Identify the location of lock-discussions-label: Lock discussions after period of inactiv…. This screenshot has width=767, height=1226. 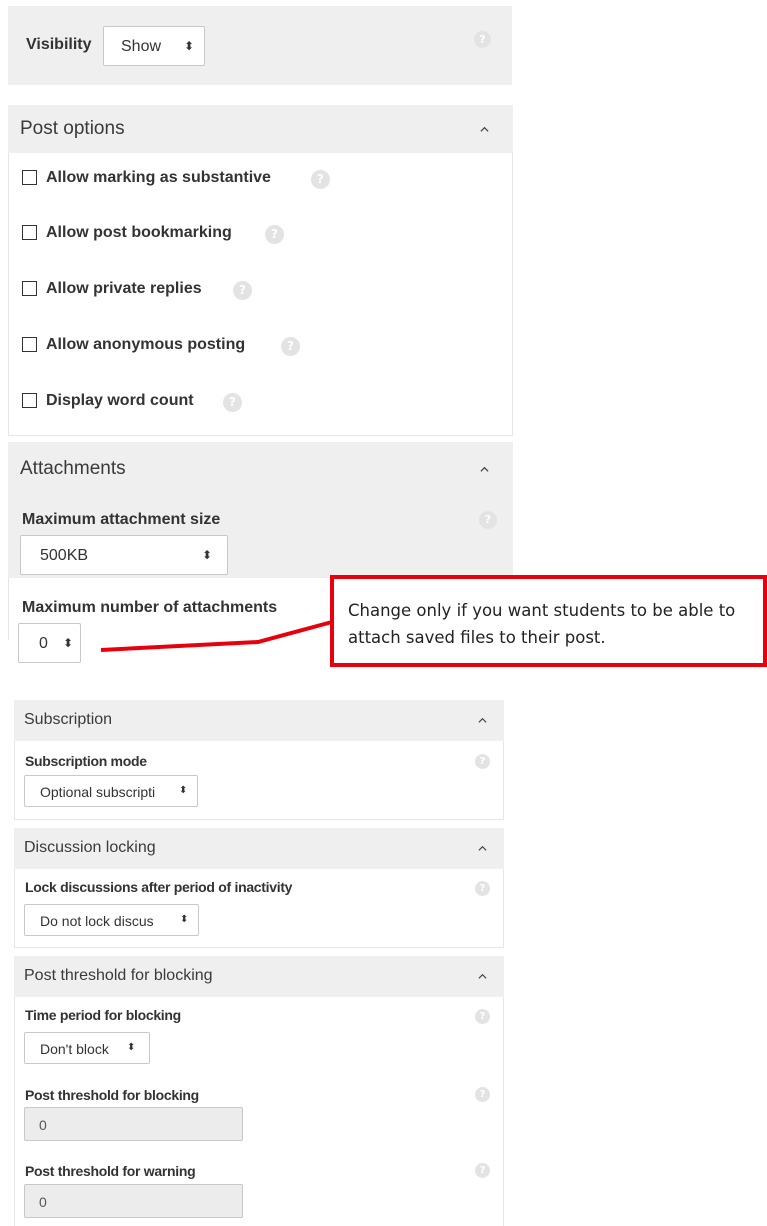
(159, 887).